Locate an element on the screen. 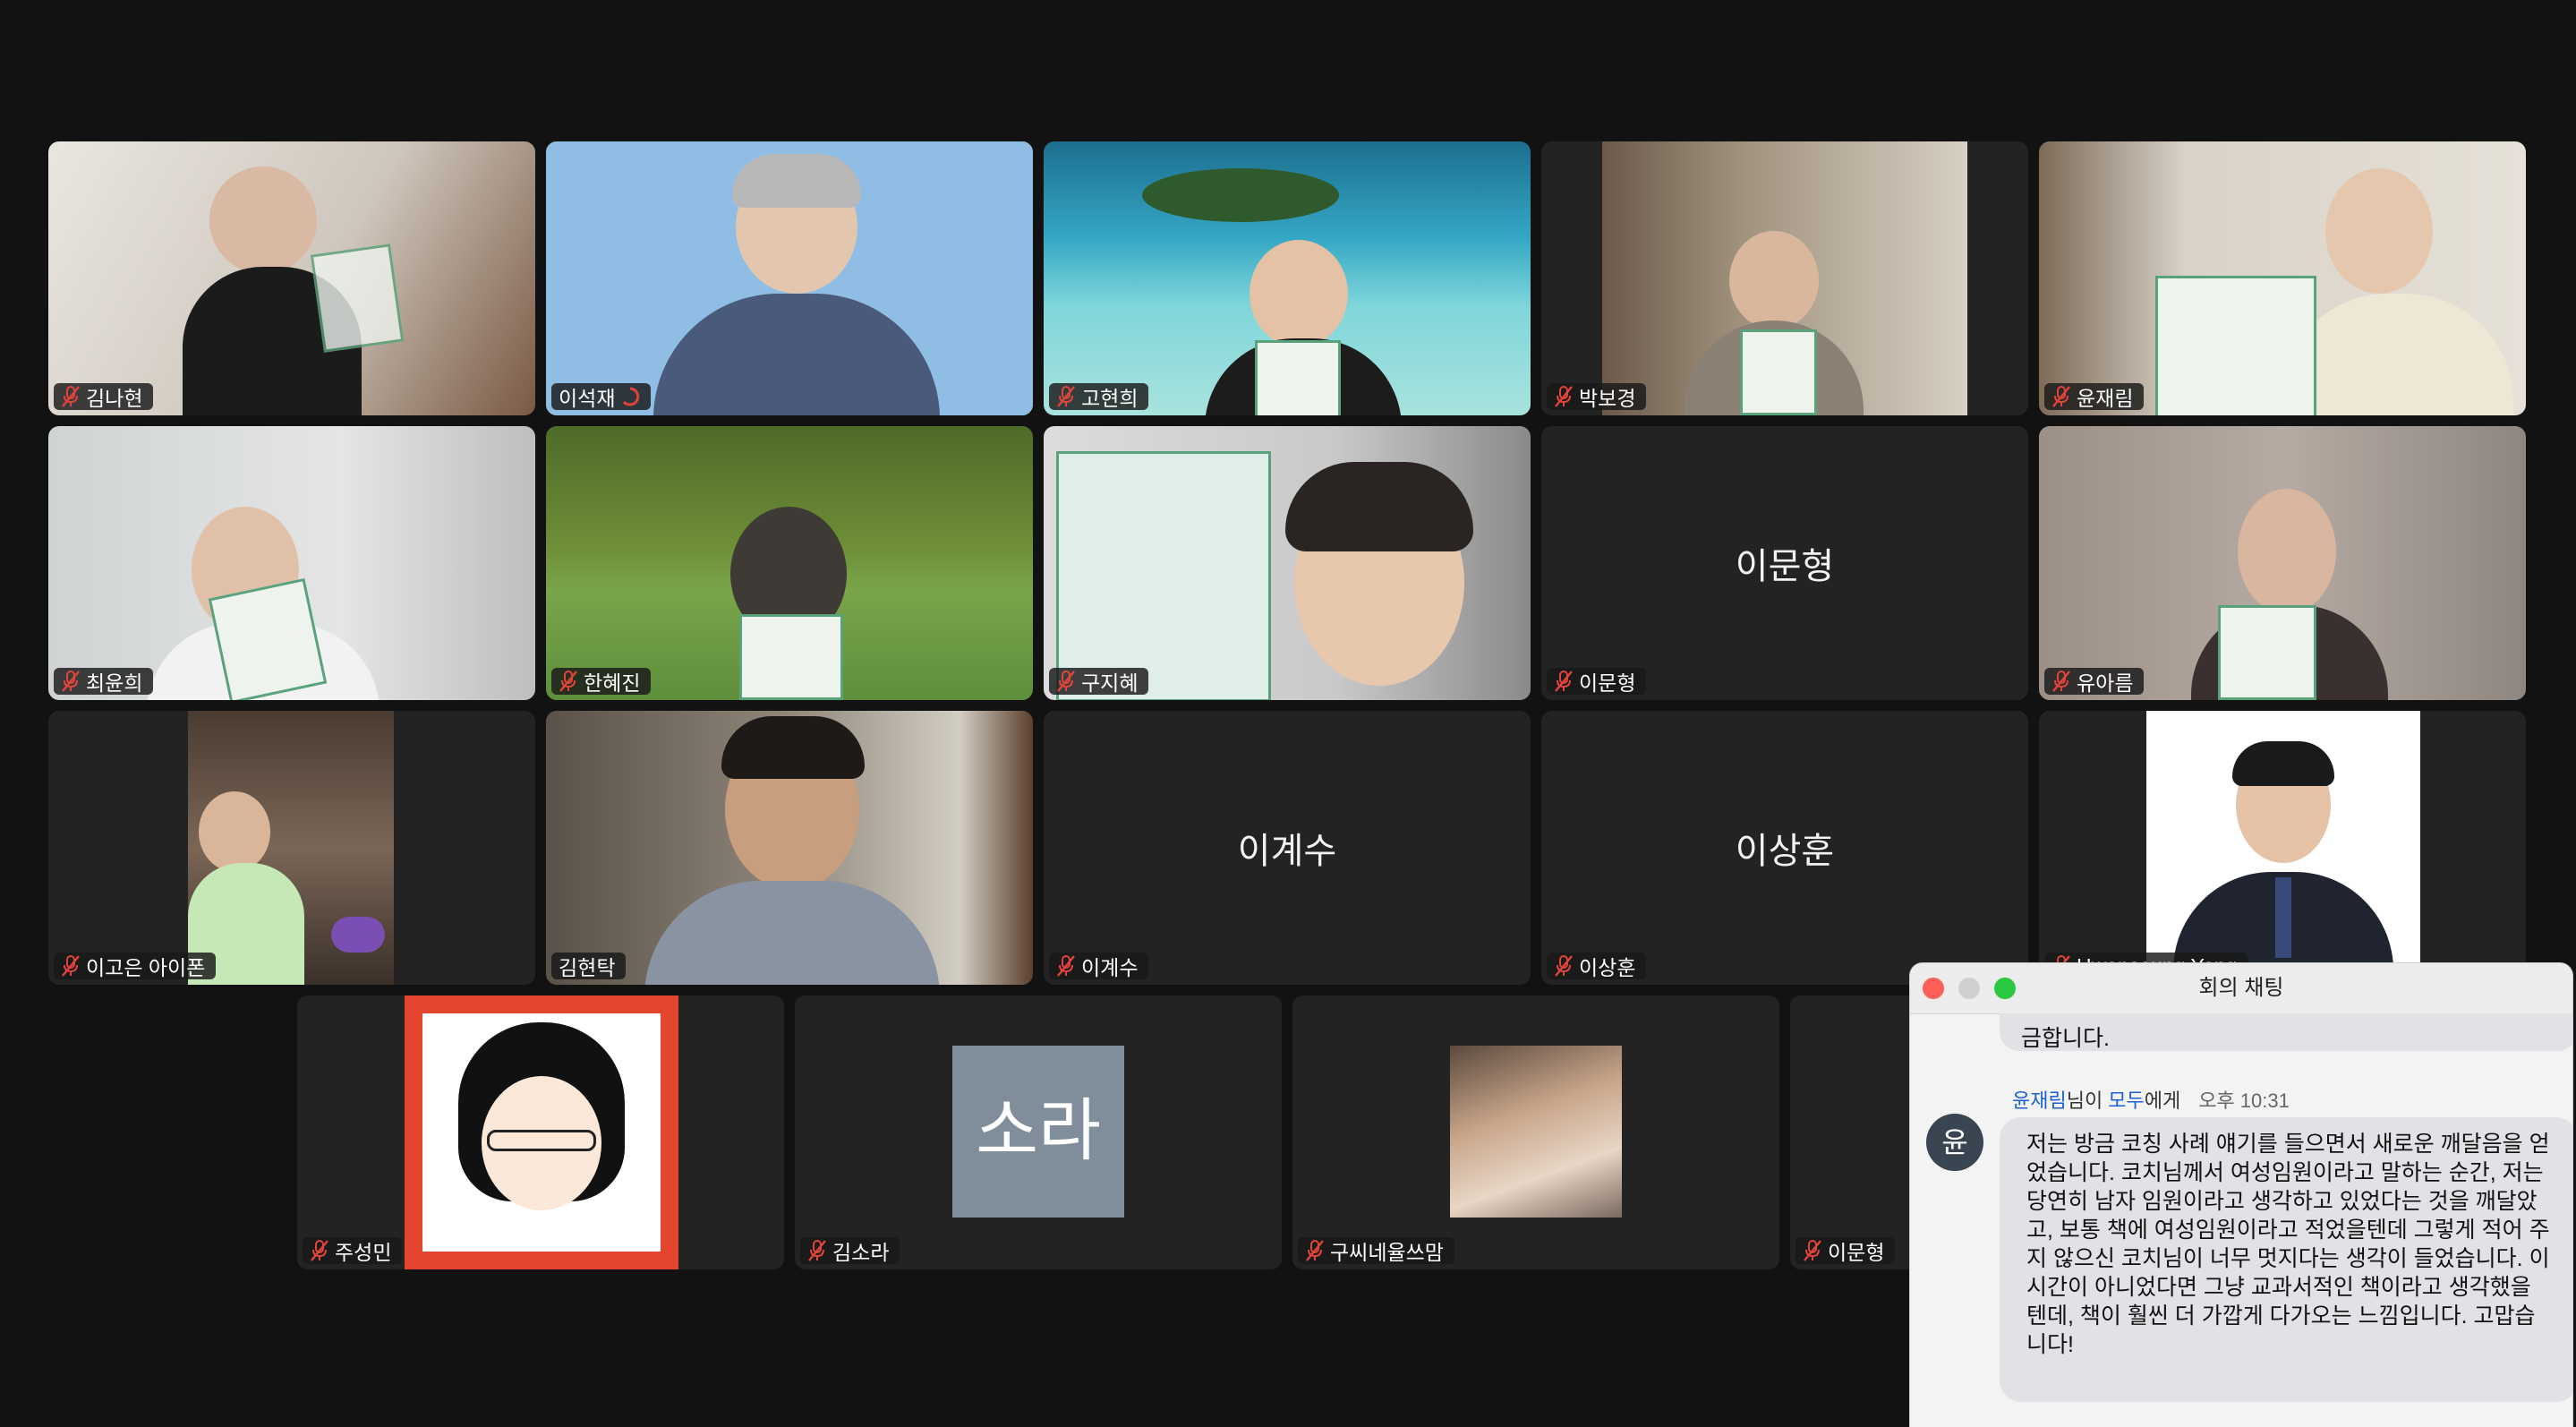  name-tag: 이문형 is located at coordinates (1597, 682).